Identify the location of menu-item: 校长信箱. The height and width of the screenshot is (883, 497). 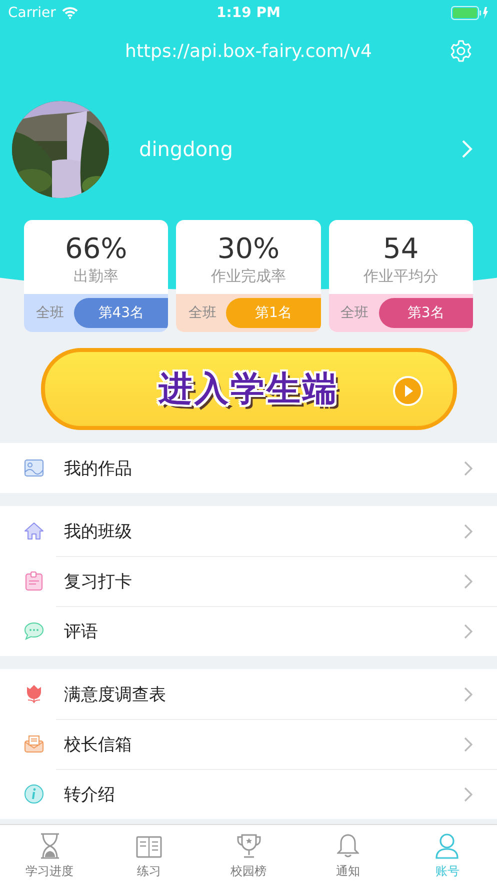
(248, 744).